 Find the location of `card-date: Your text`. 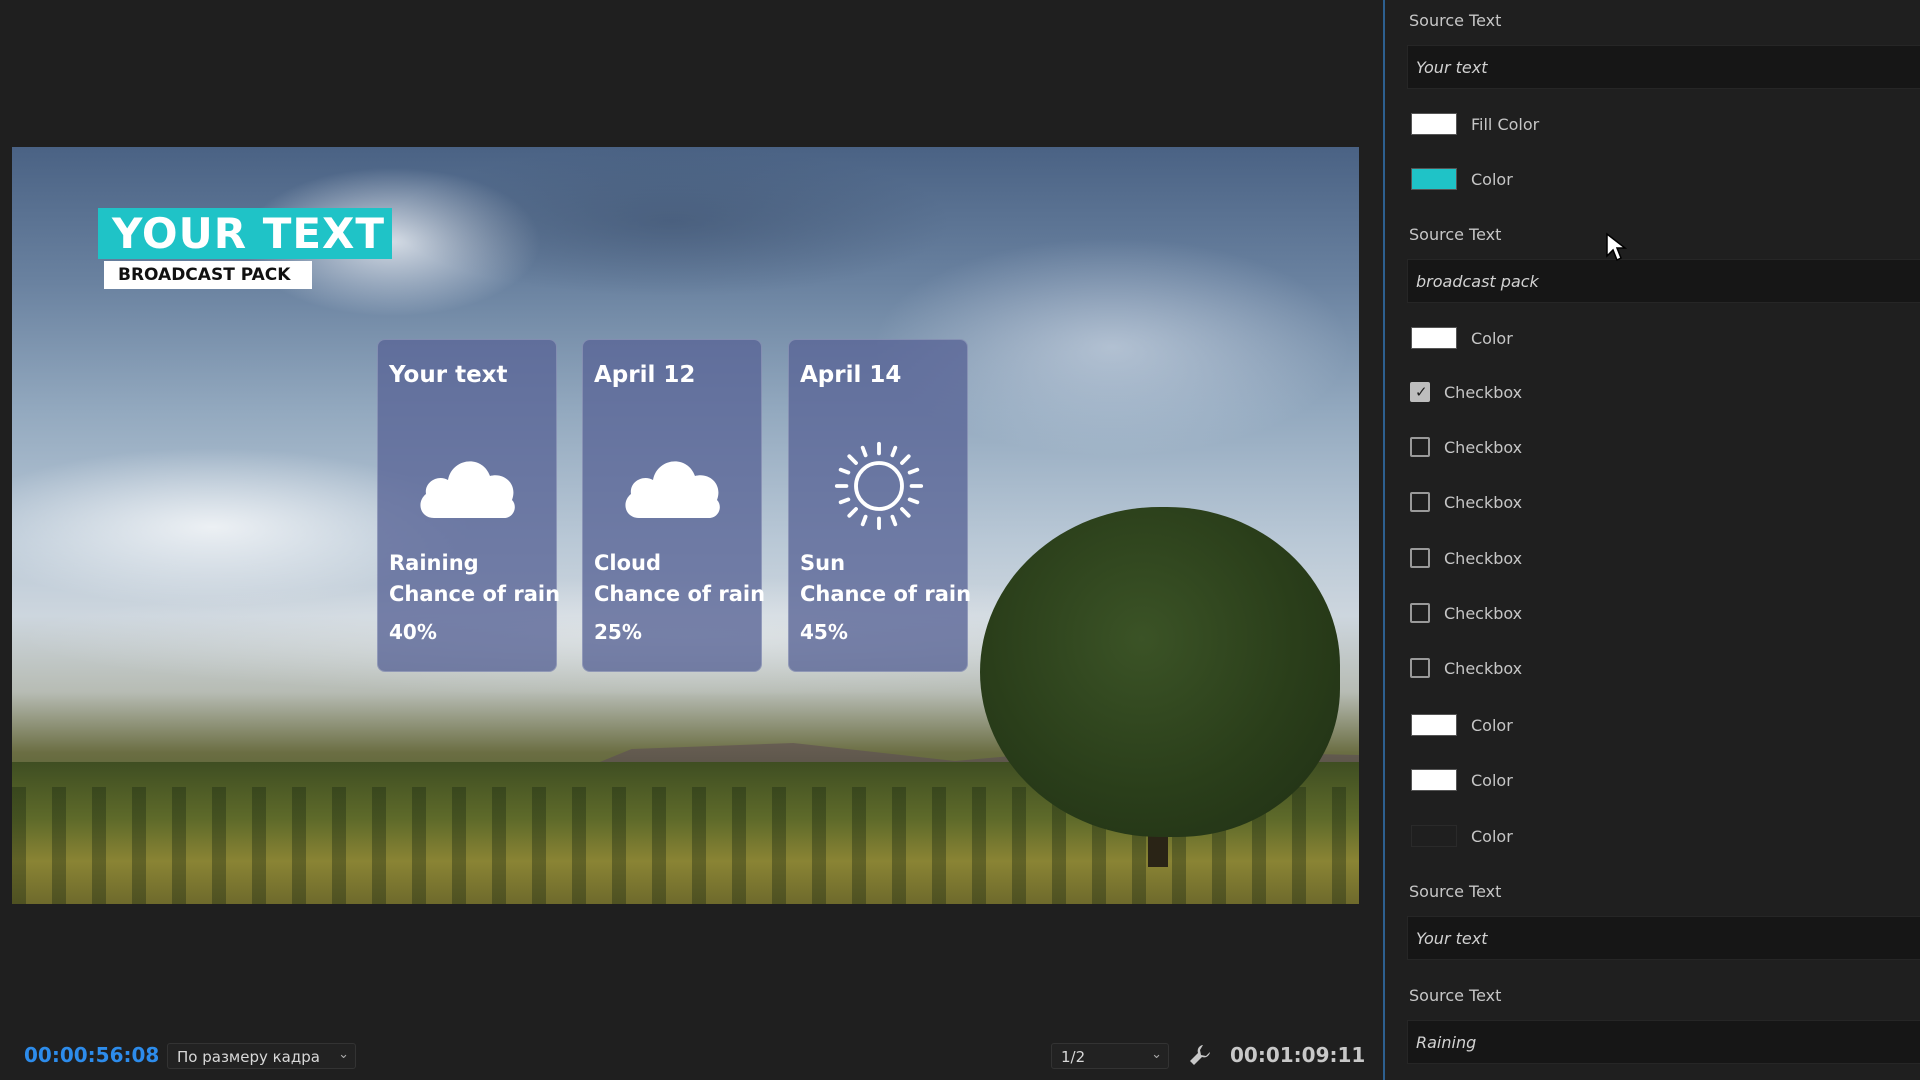

card-date: Your text is located at coordinates (448, 375).